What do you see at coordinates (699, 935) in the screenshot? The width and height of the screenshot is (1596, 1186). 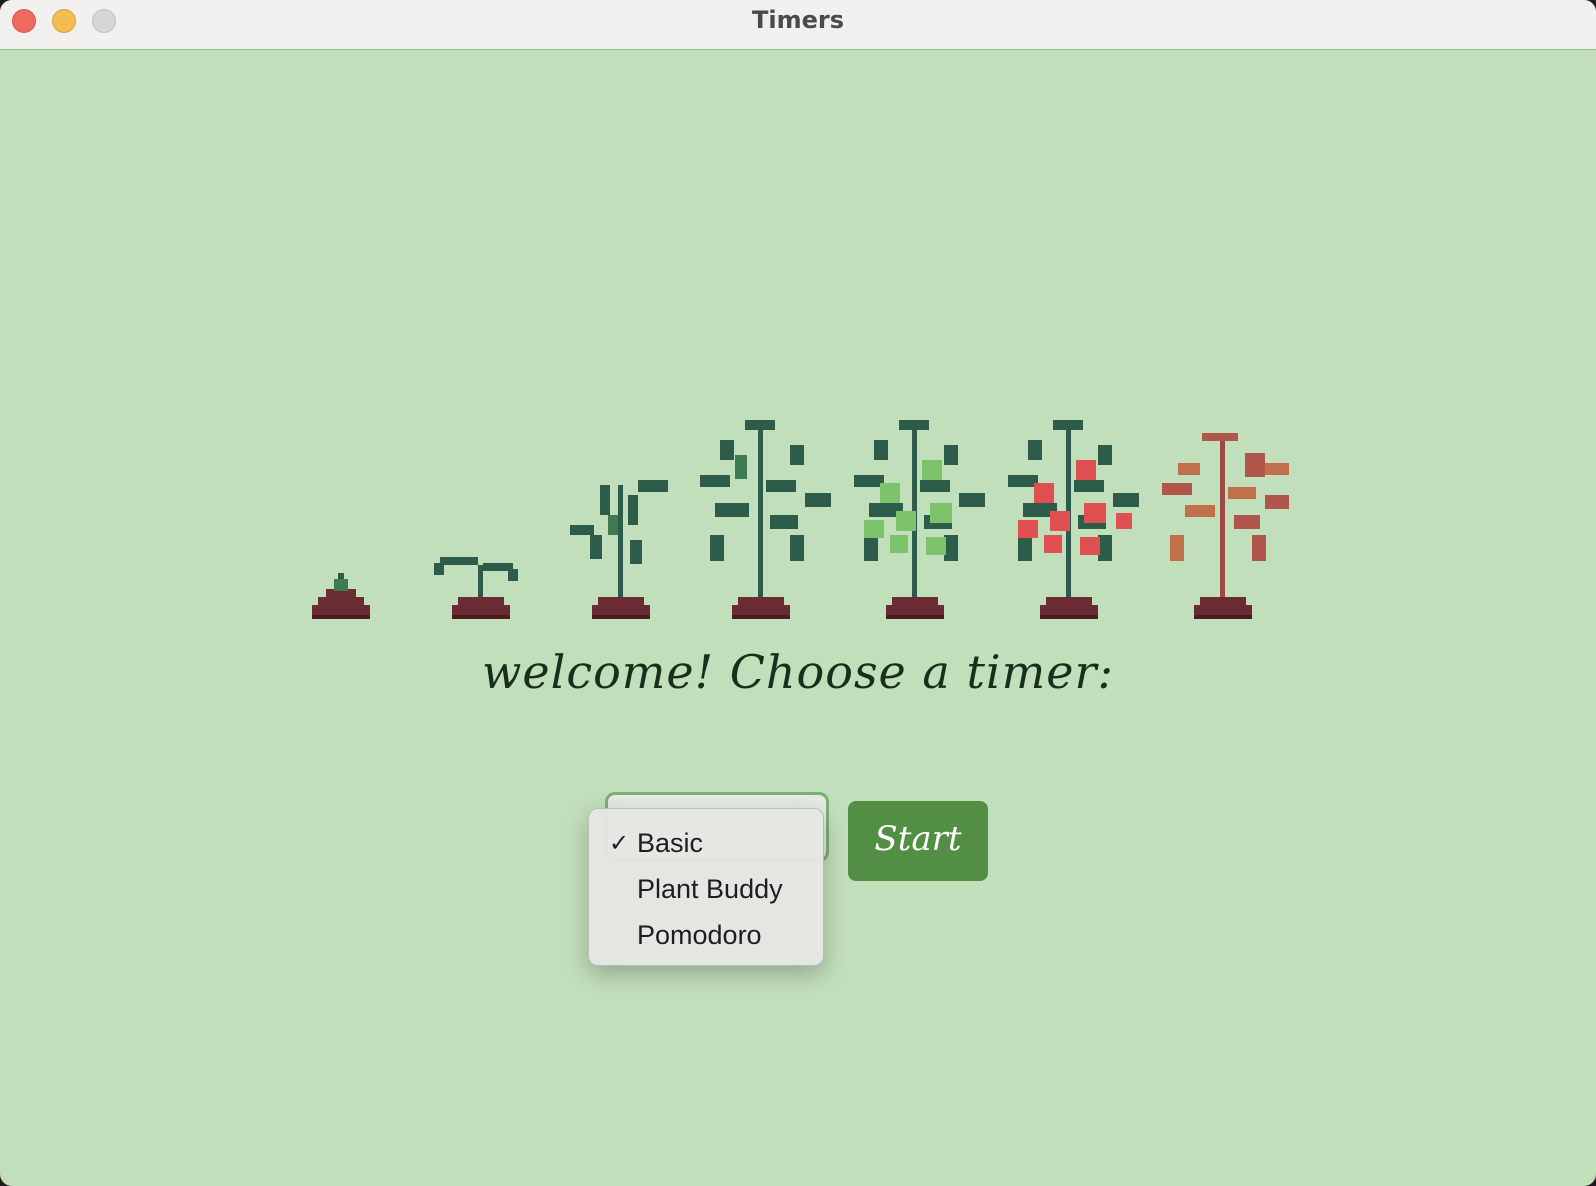 I see `menu-item-label: Pomodoro` at bounding box center [699, 935].